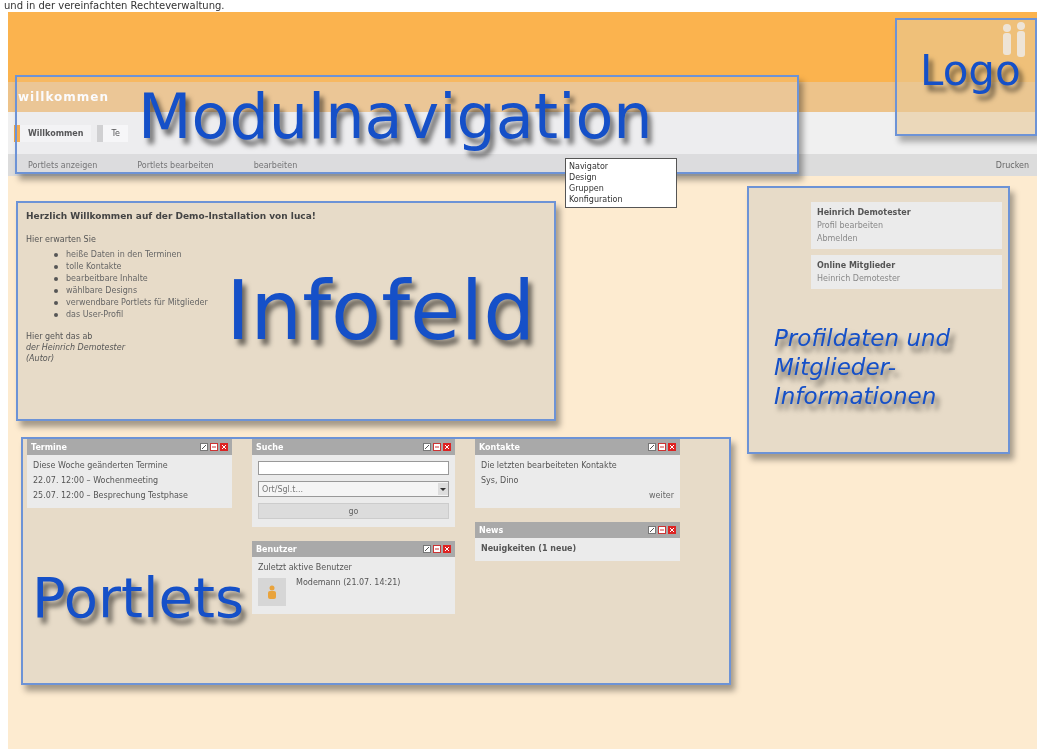 The width and height of the screenshot is (1037, 749). What do you see at coordinates (76, 347) in the screenshot?
I see `author-name: der Heinrich Demotester` at bounding box center [76, 347].